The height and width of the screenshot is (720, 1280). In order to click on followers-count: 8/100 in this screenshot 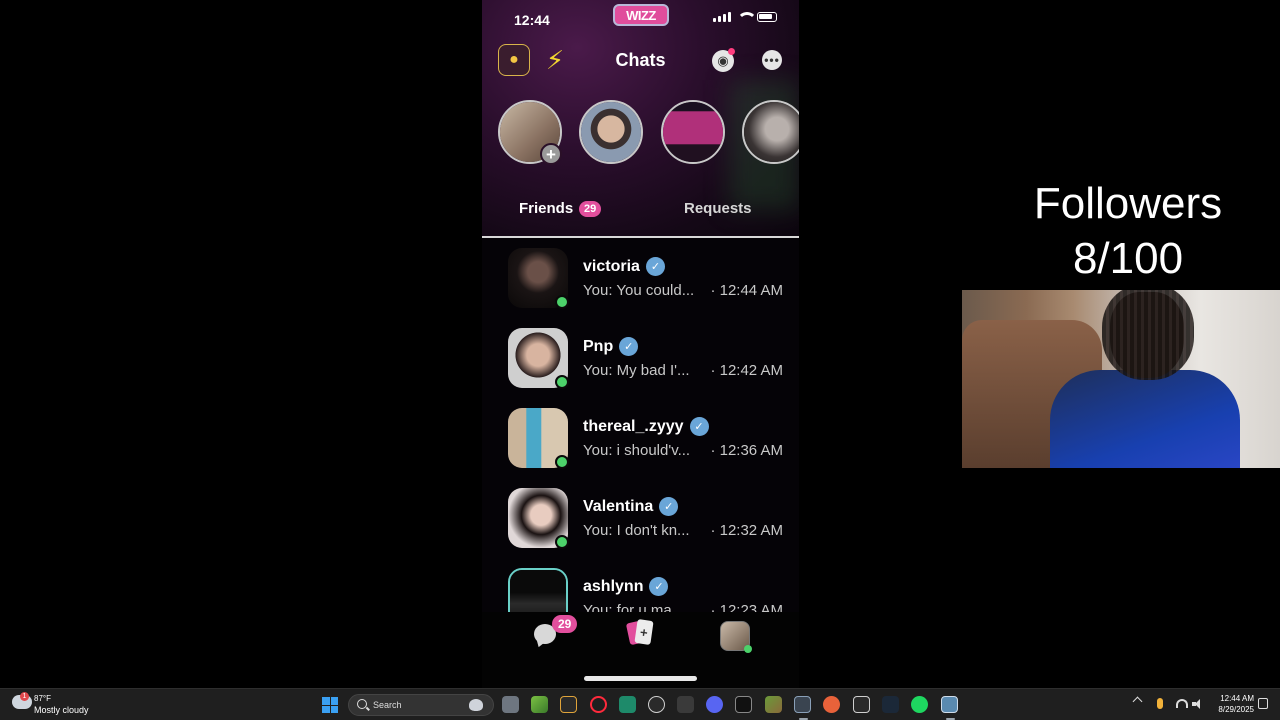, I will do `click(1128, 258)`.